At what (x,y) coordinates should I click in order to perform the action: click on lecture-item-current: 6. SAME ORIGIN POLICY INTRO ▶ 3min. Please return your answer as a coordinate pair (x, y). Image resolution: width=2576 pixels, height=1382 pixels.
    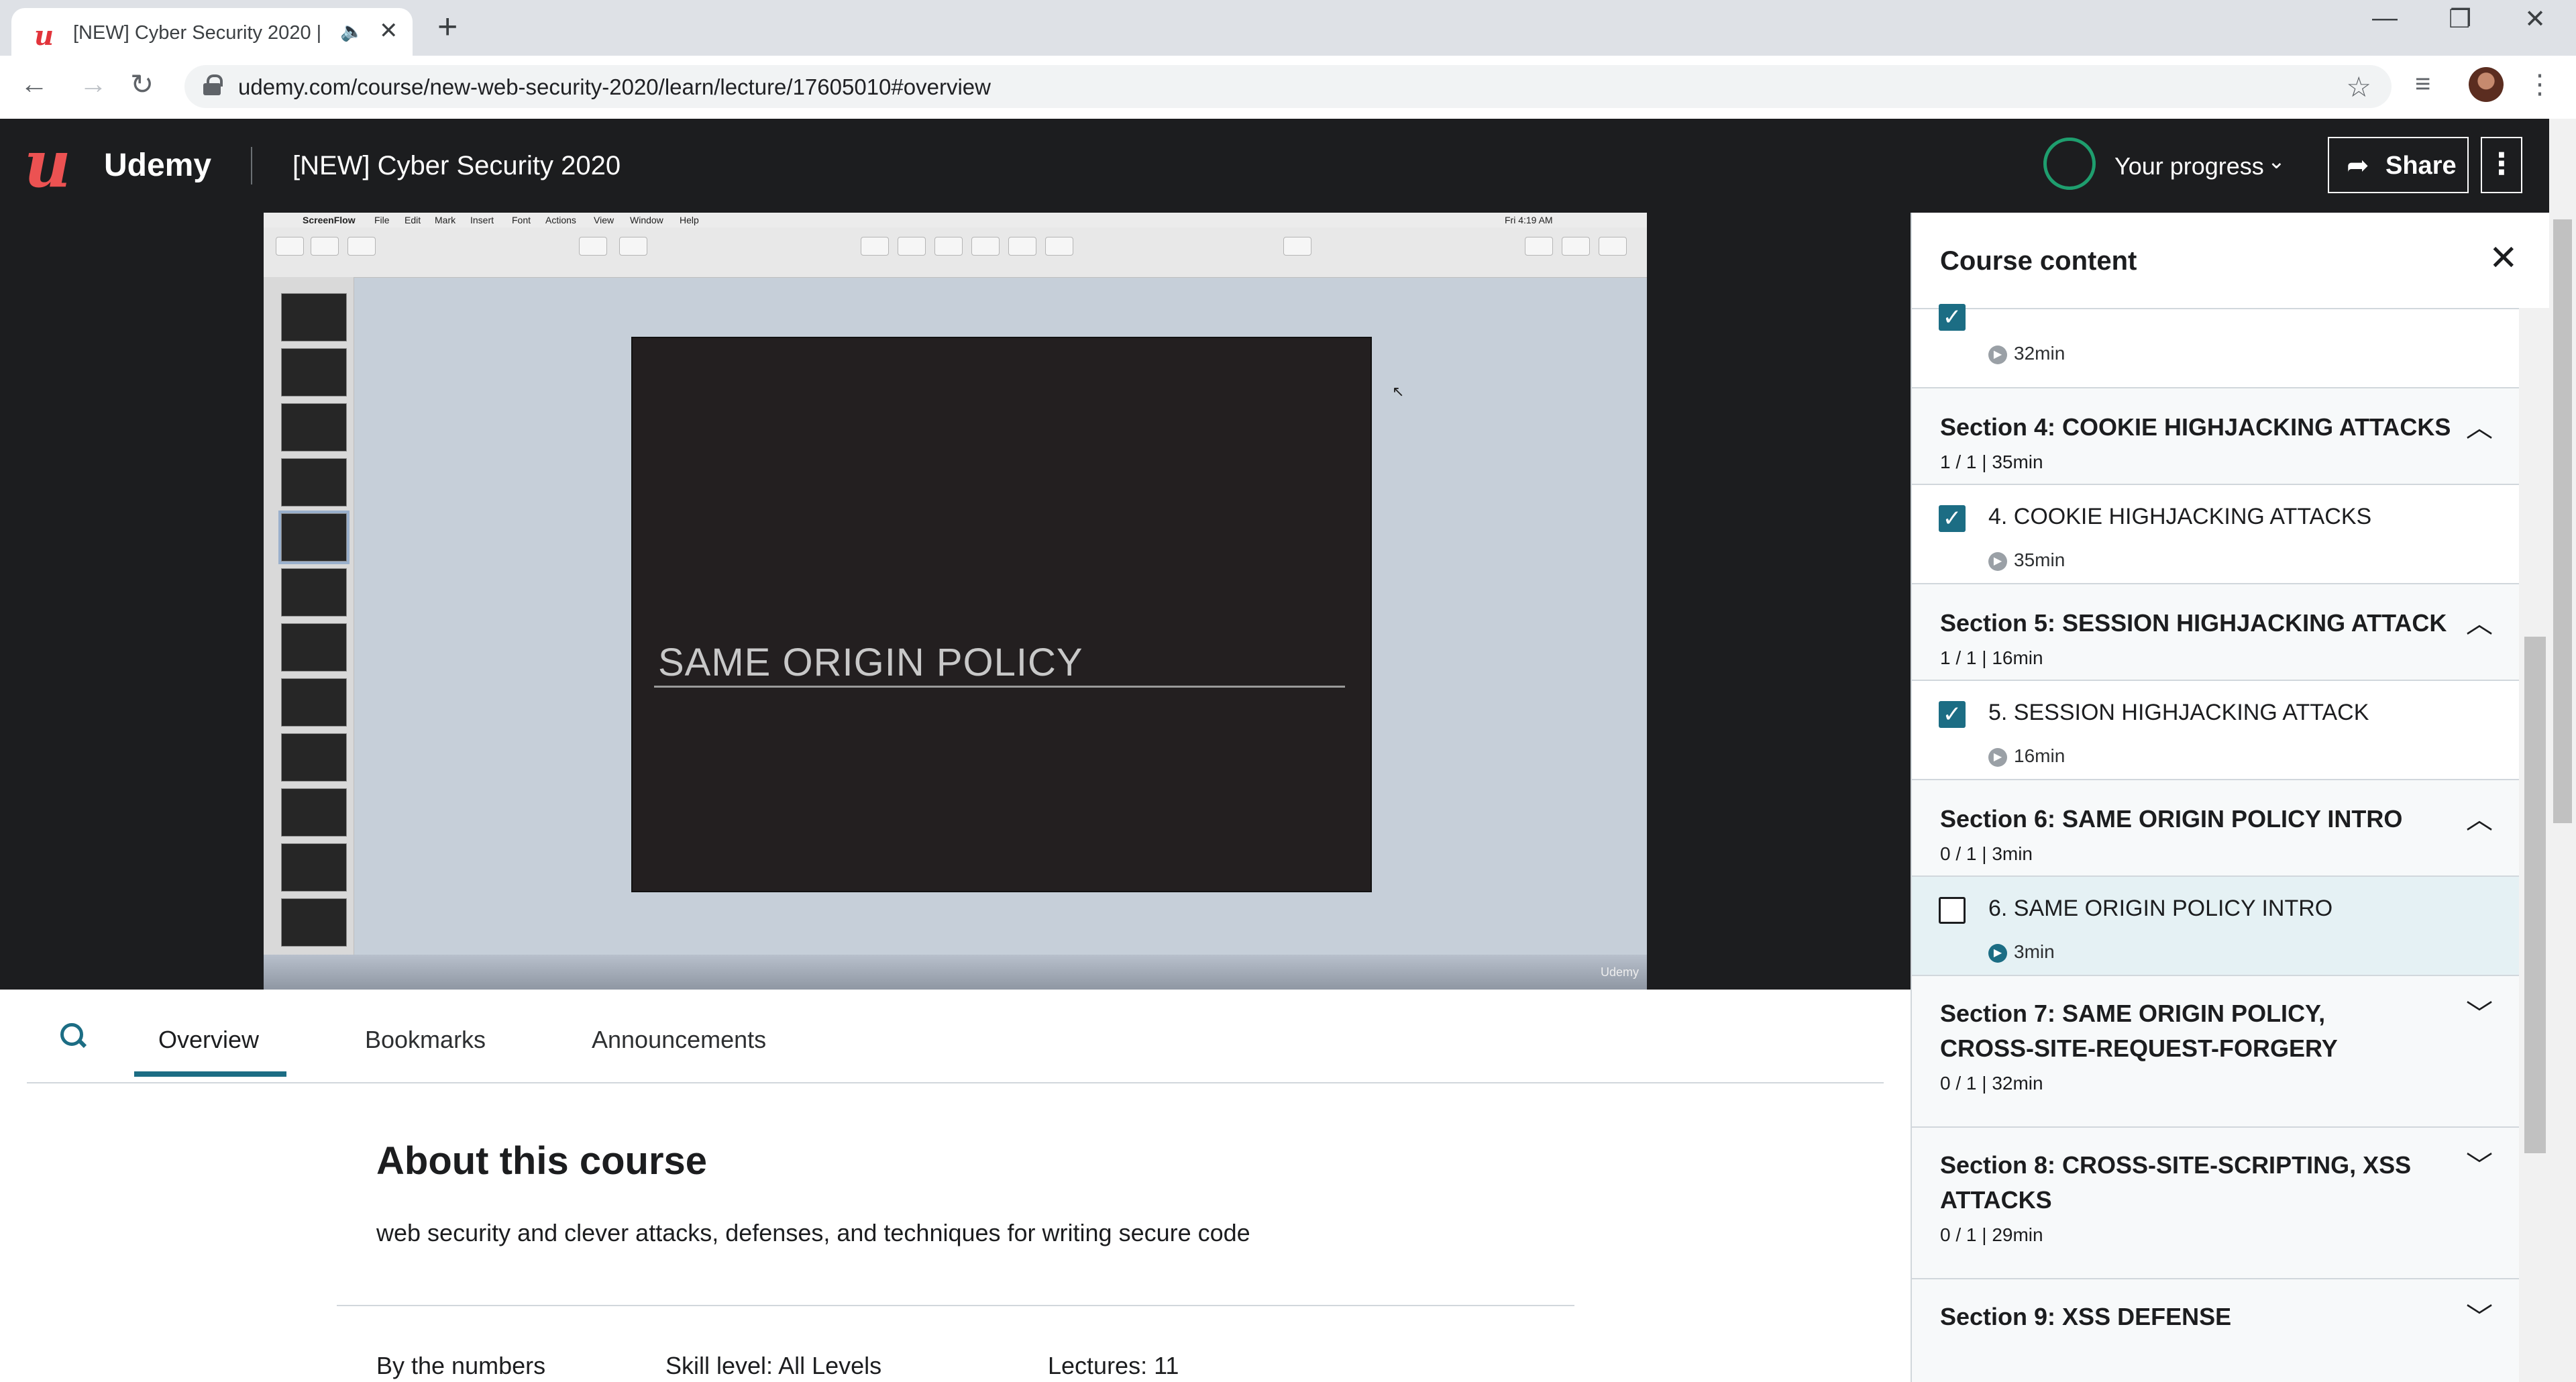
    Looking at the image, I should click on (2215, 926).